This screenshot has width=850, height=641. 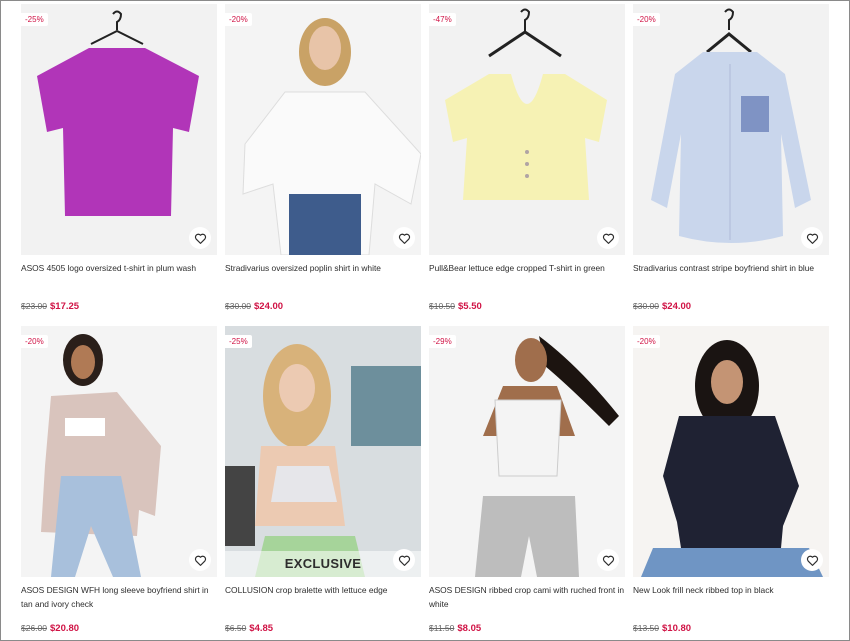 What do you see at coordinates (646, 628) in the screenshot?
I see `original-price: $13.50` at bounding box center [646, 628].